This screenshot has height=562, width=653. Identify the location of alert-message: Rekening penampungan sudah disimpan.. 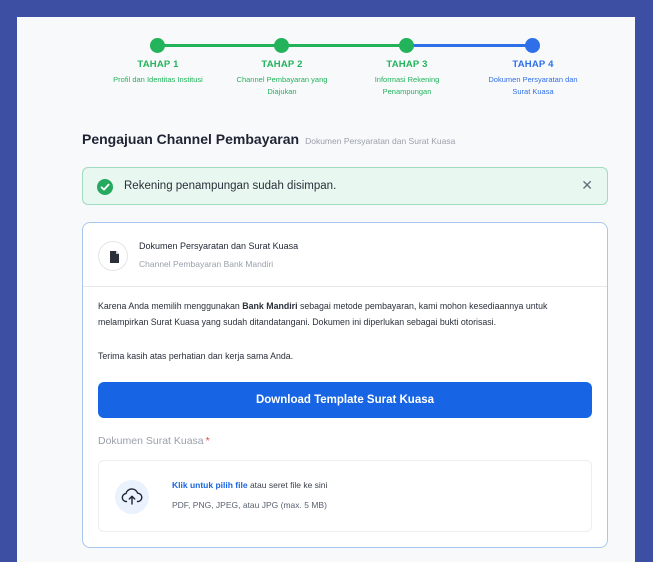
(230, 186).